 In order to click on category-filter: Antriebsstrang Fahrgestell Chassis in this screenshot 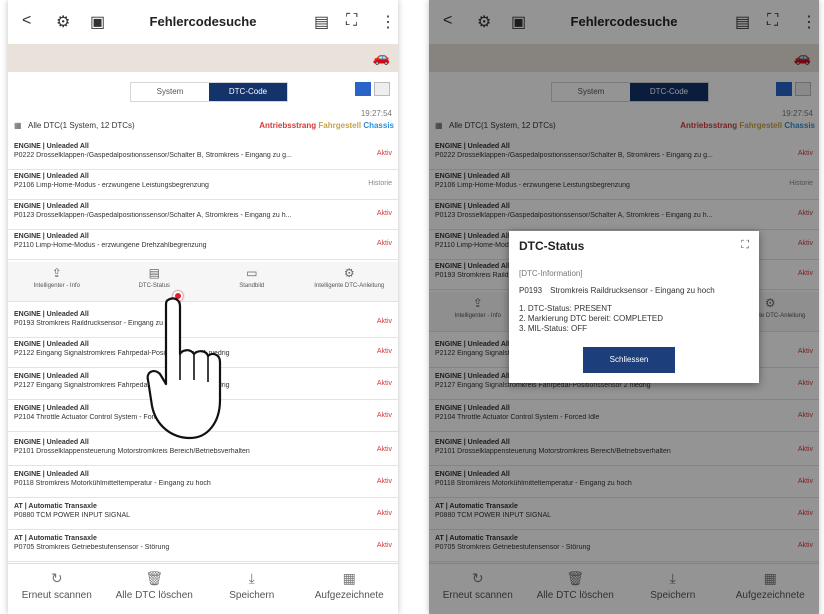, I will do `click(326, 125)`.